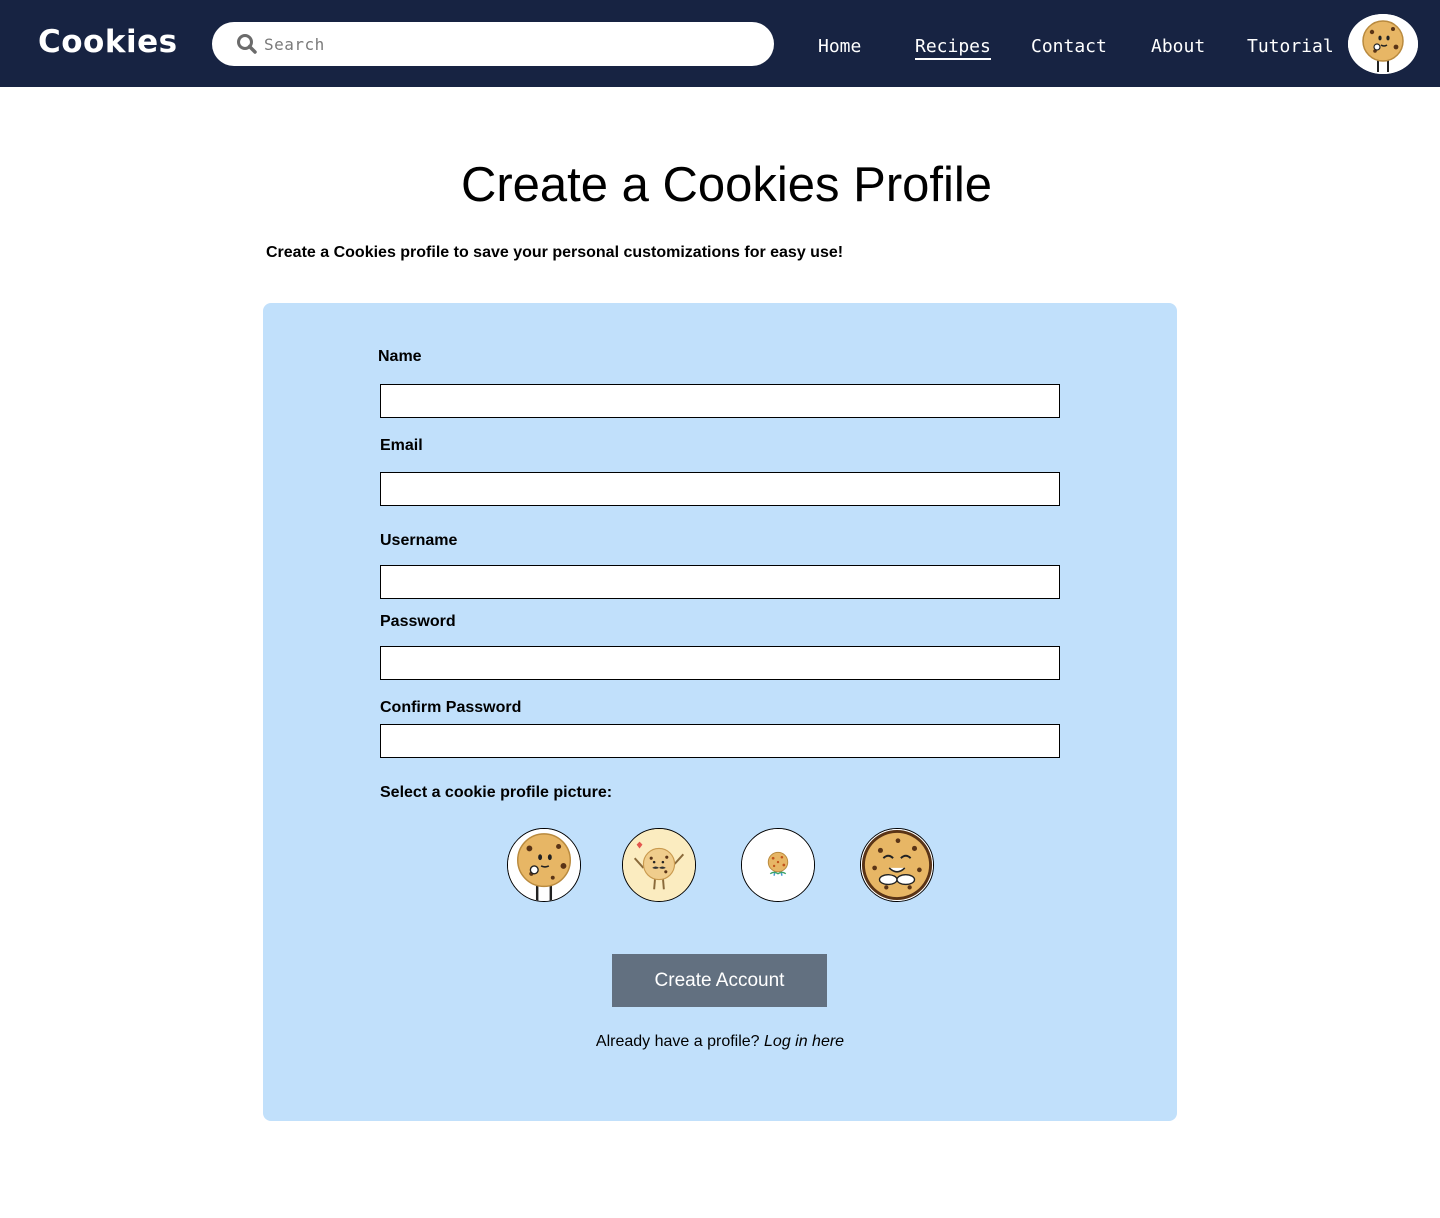 This screenshot has height=1218, width=1440. Describe the element at coordinates (1178, 46) in the screenshot. I see `nav-about: About` at that location.